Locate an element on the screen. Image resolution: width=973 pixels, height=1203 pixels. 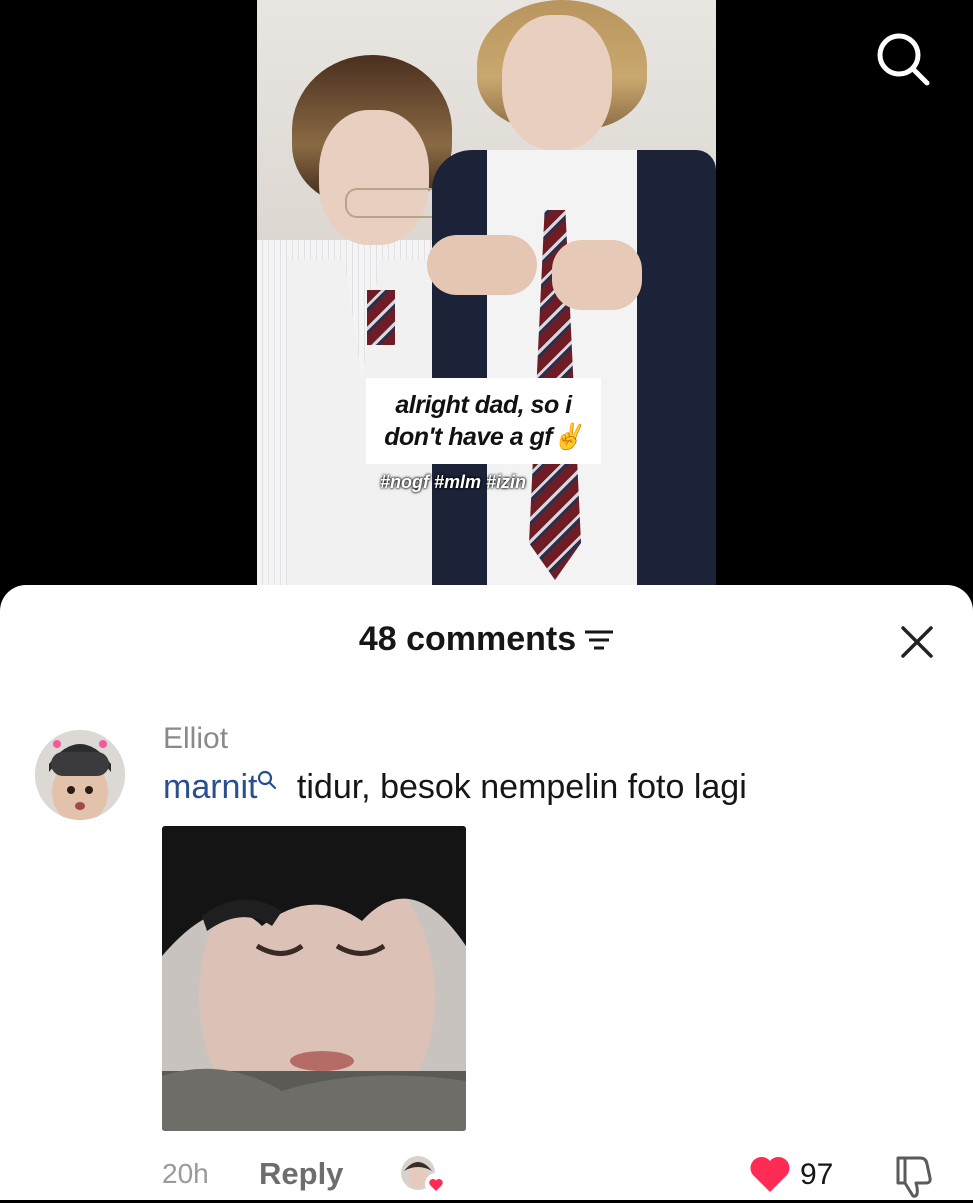
reply-button: Reply is located at coordinates (301, 1174).